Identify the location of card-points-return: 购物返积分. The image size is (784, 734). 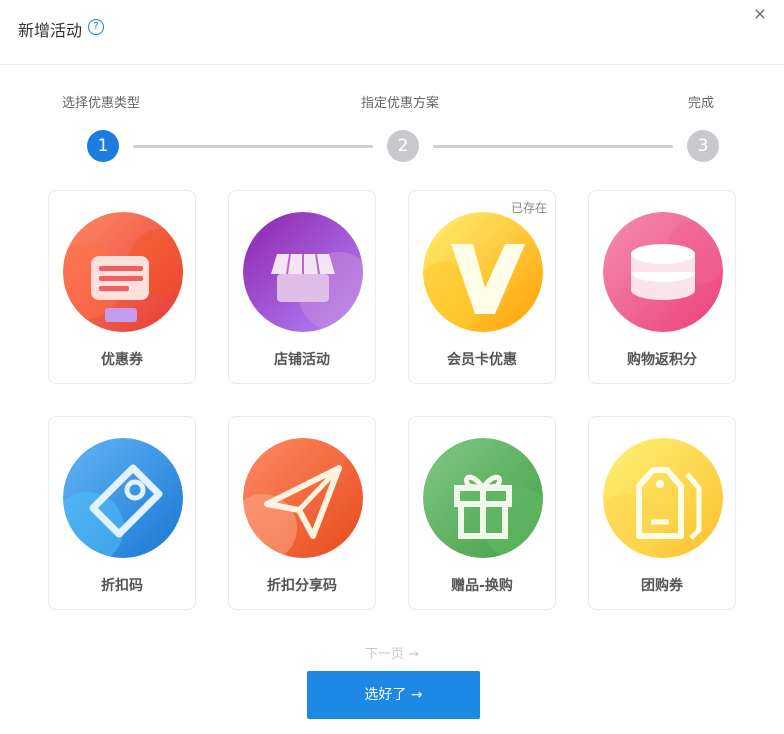
(662, 287).